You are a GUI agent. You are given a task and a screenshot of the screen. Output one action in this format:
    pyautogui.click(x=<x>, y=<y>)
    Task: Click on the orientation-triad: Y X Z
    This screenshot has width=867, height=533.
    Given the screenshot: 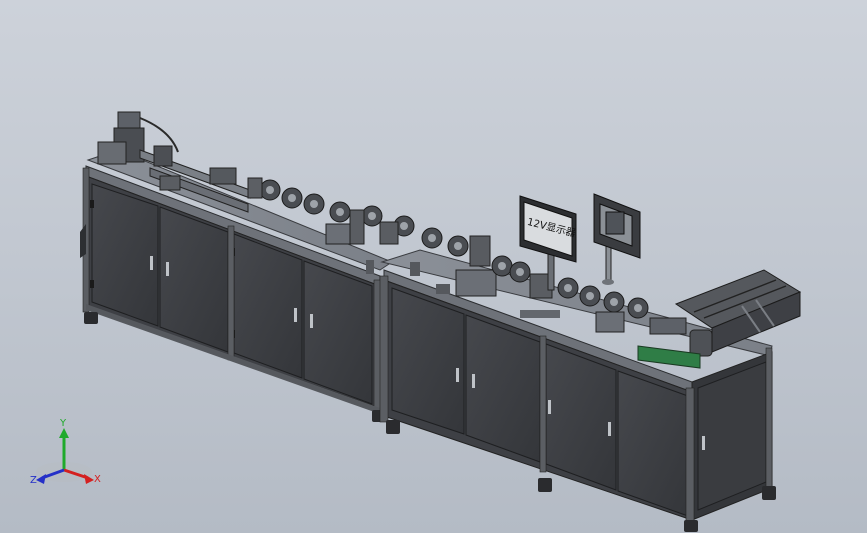 What is the action you would take?
    pyautogui.click(x=65, y=452)
    